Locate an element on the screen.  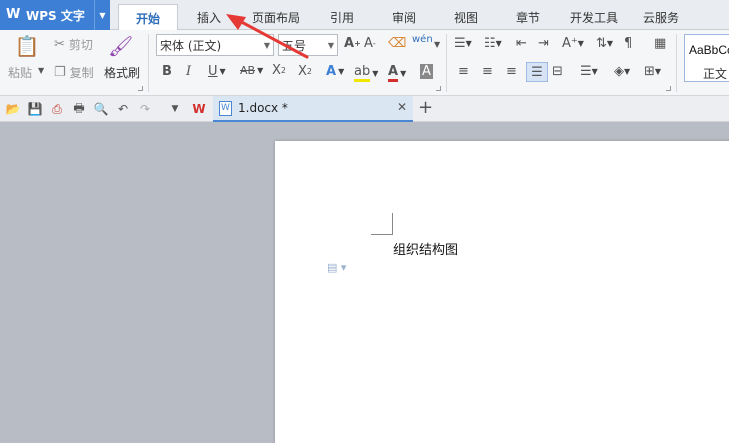
paste-button: 📋 is located at coordinates (27, 46).